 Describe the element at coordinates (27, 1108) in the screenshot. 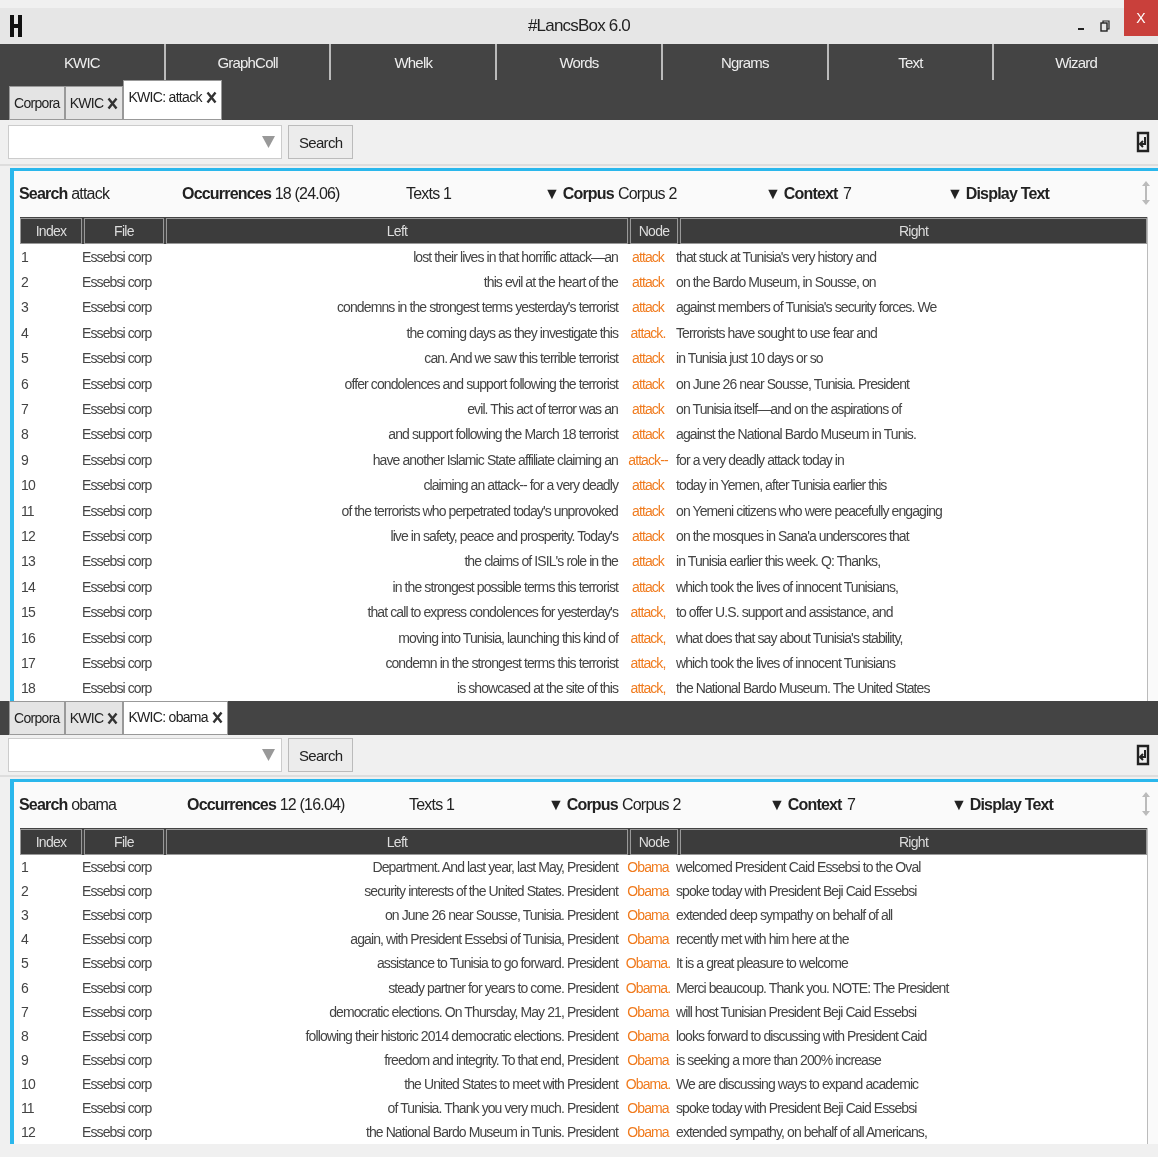

I see `index-cell-text: 11` at that location.